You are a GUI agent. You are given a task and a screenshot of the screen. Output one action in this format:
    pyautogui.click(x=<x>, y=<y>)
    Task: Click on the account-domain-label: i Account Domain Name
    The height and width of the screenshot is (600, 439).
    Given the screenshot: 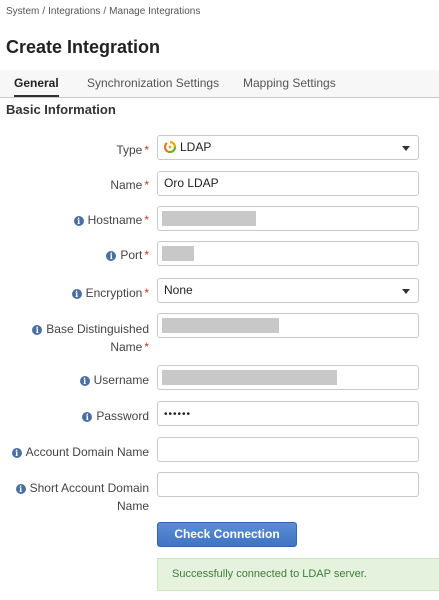 What is the action you would take?
    pyautogui.click(x=80, y=452)
    